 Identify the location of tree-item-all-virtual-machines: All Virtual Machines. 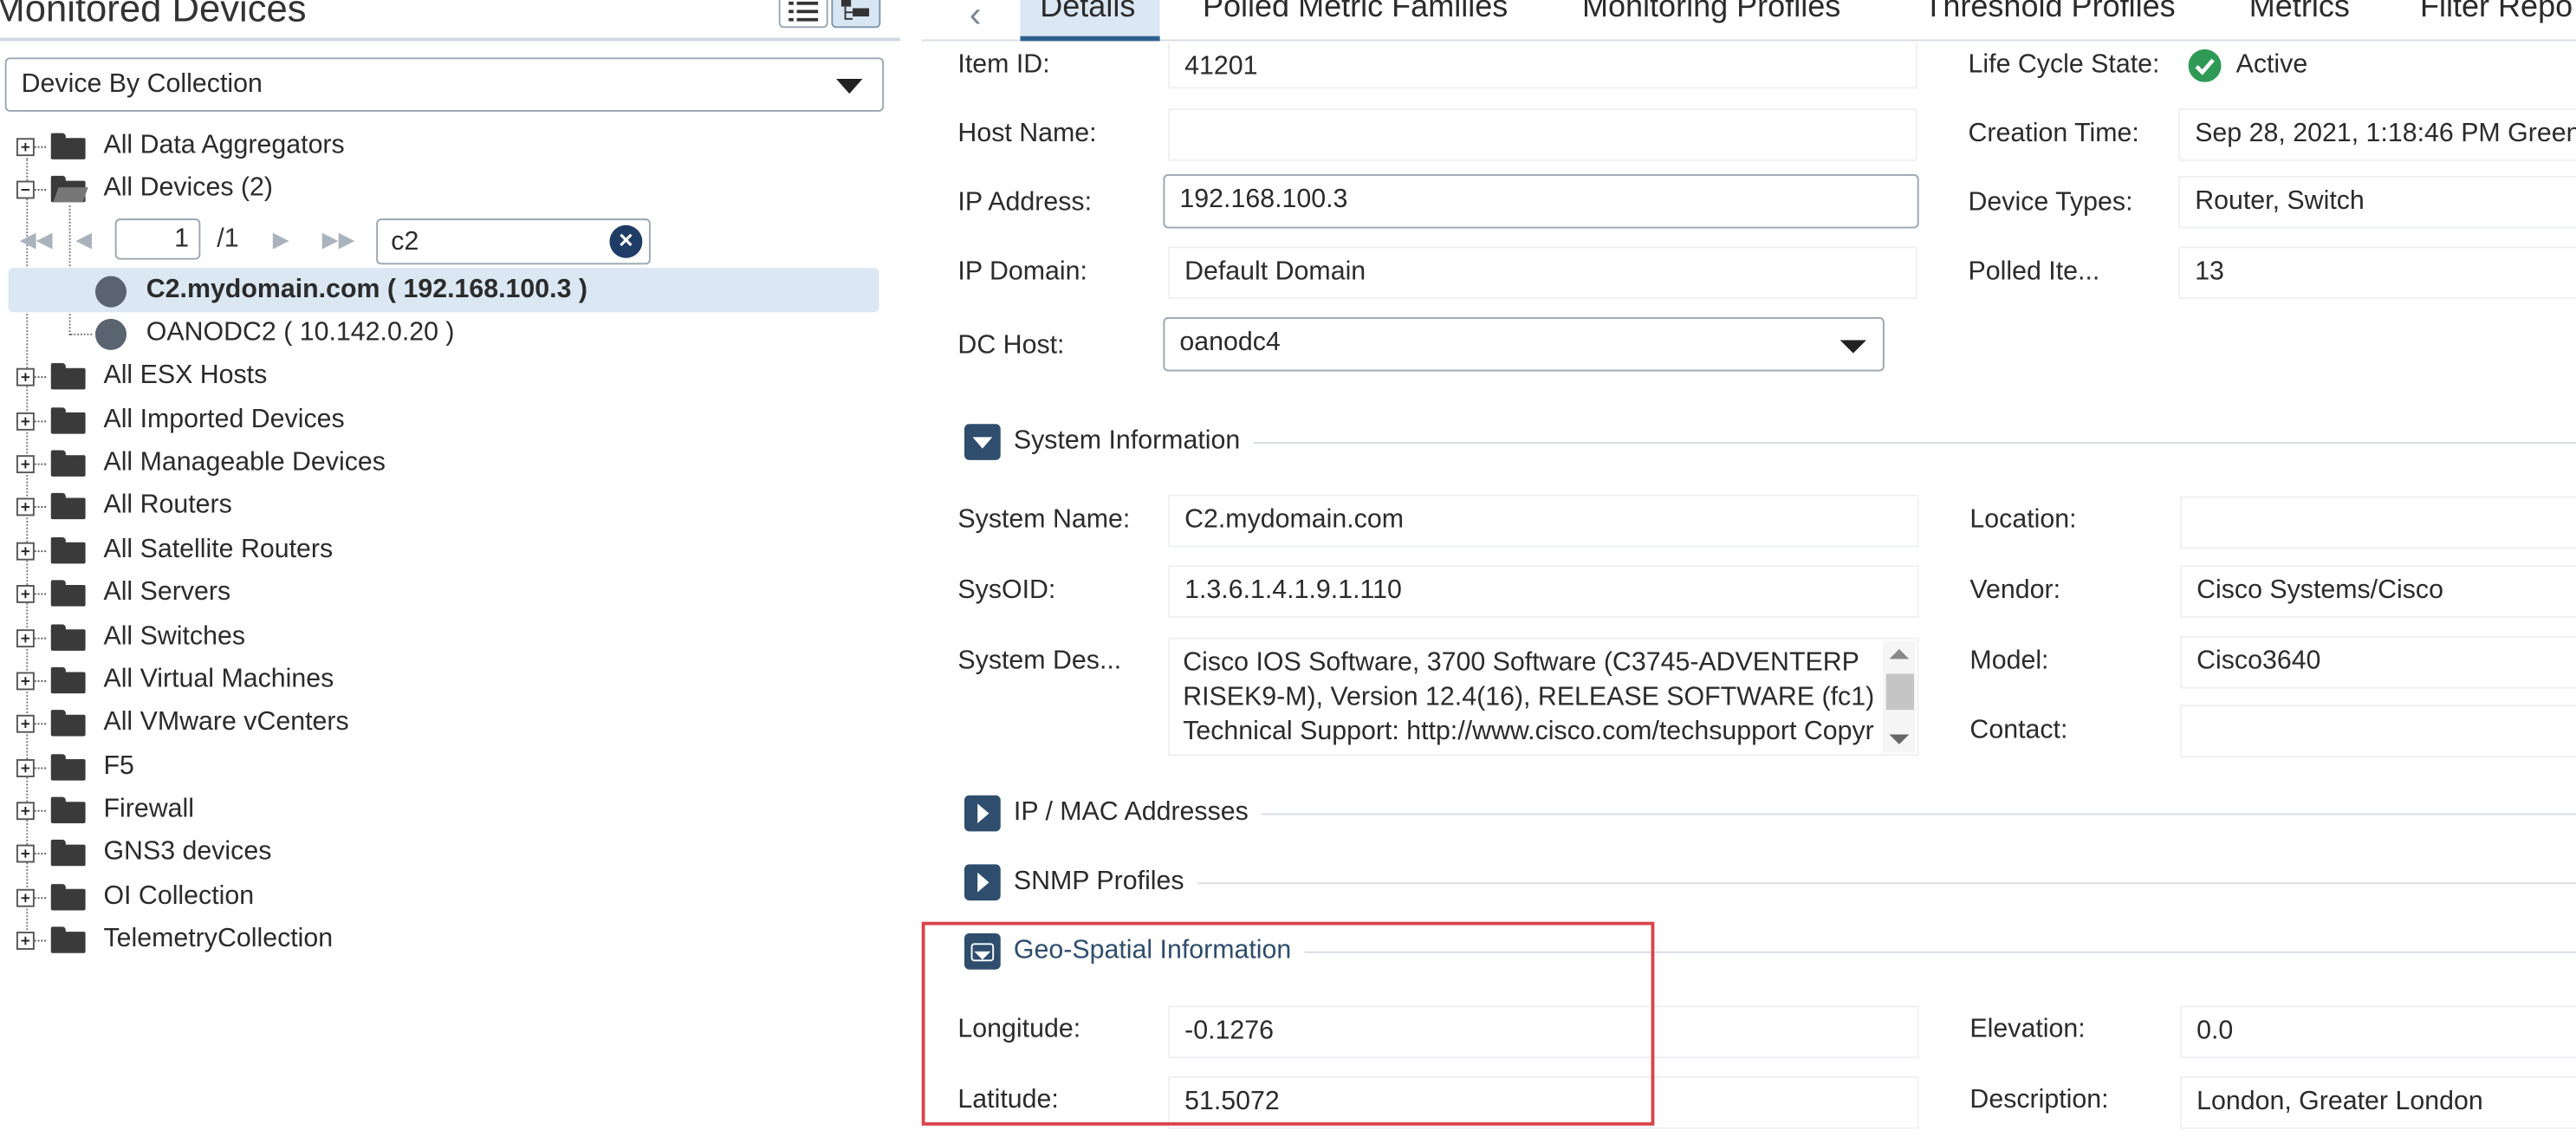
(175, 680).